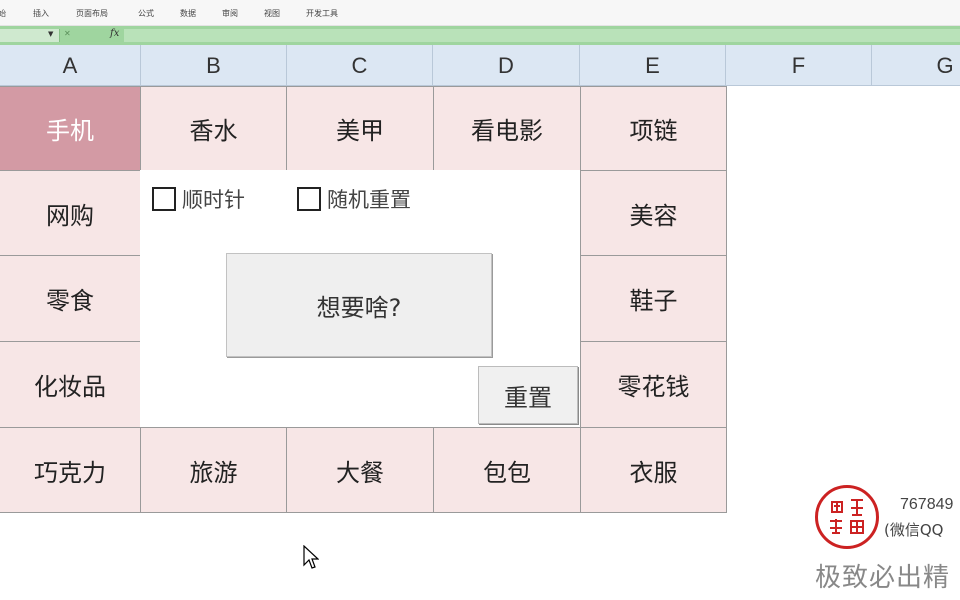 The width and height of the screenshot is (960, 600). Describe the element at coordinates (653, 298) in the screenshot. I see `cell-e3: 鞋子` at that location.